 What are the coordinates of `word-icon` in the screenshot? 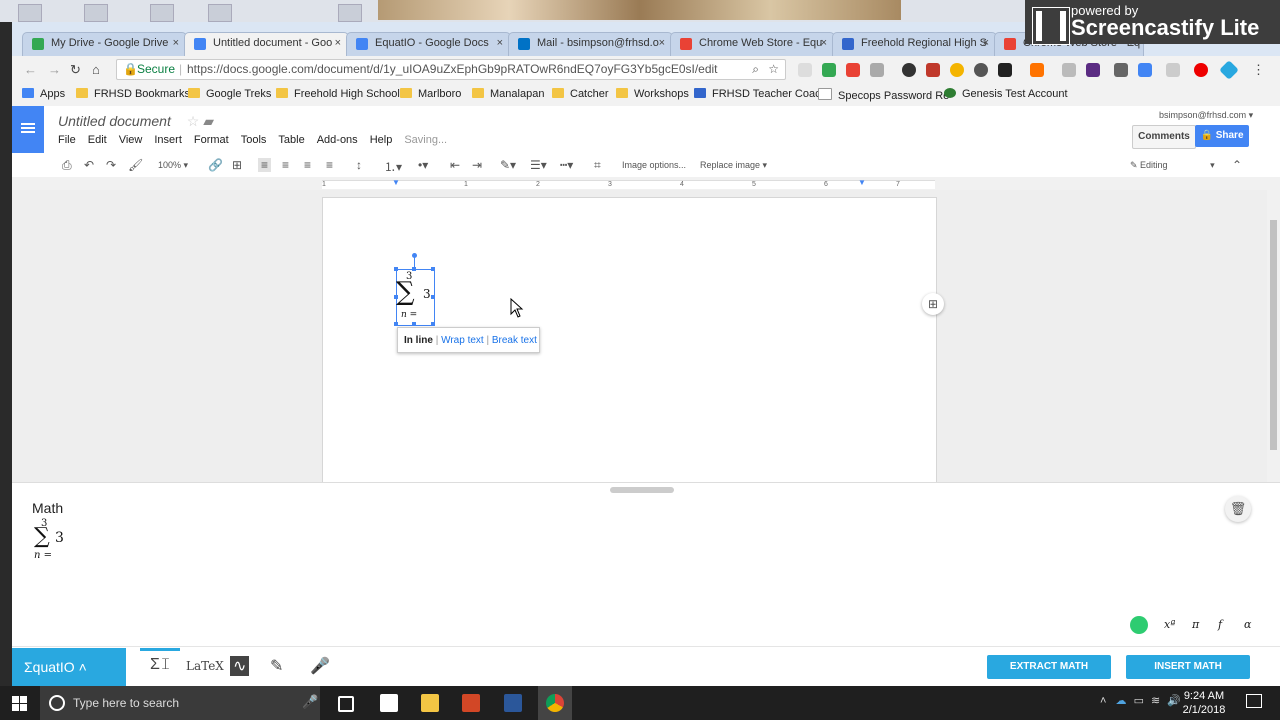 It's located at (513, 703).